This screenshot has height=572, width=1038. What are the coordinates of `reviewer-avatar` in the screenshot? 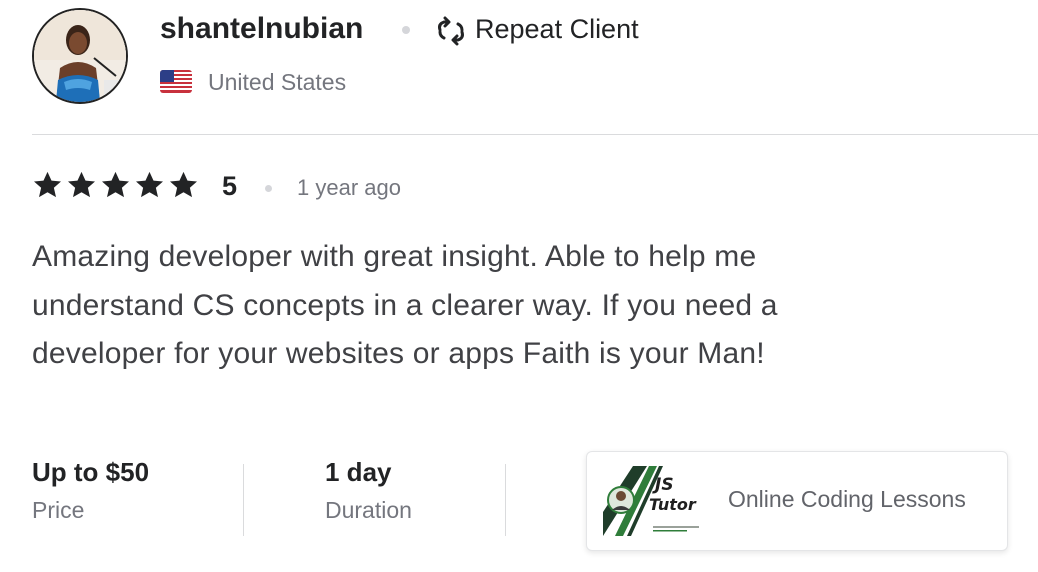 It's located at (80, 56).